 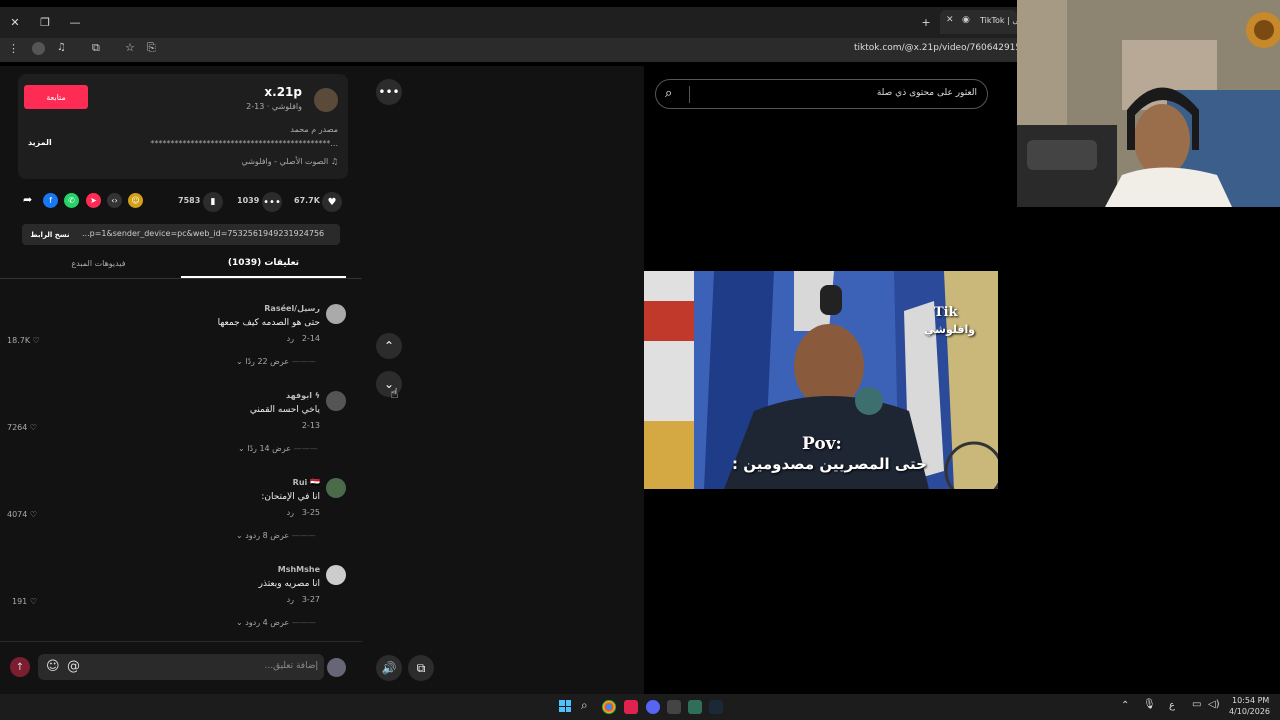 What do you see at coordinates (668, 93) in the screenshot?
I see `search-icon: ⌕` at bounding box center [668, 93].